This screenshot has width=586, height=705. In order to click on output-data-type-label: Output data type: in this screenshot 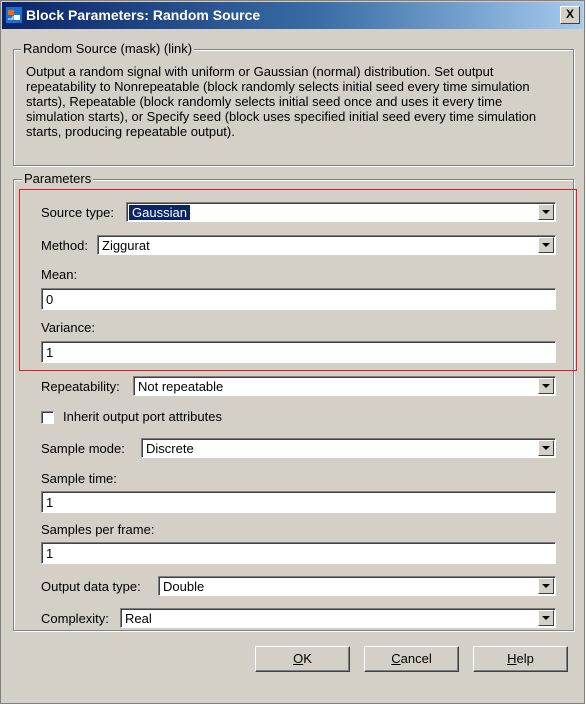, I will do `click(91, 586)`.